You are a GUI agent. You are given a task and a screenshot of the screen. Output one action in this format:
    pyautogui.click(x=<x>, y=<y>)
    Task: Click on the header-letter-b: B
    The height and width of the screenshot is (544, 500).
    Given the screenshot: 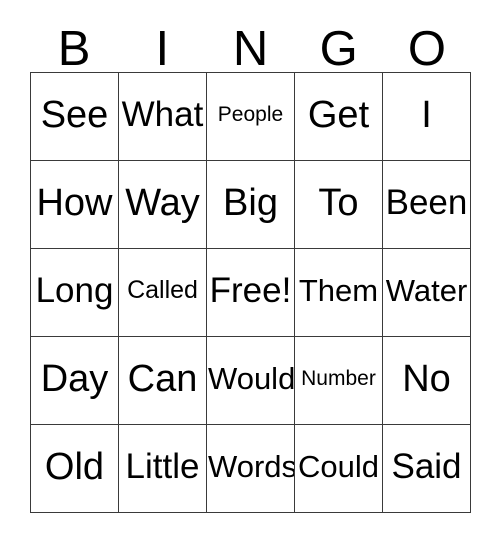 What is the action you would take?
    pyautogui.click(x=74, y=49)
    